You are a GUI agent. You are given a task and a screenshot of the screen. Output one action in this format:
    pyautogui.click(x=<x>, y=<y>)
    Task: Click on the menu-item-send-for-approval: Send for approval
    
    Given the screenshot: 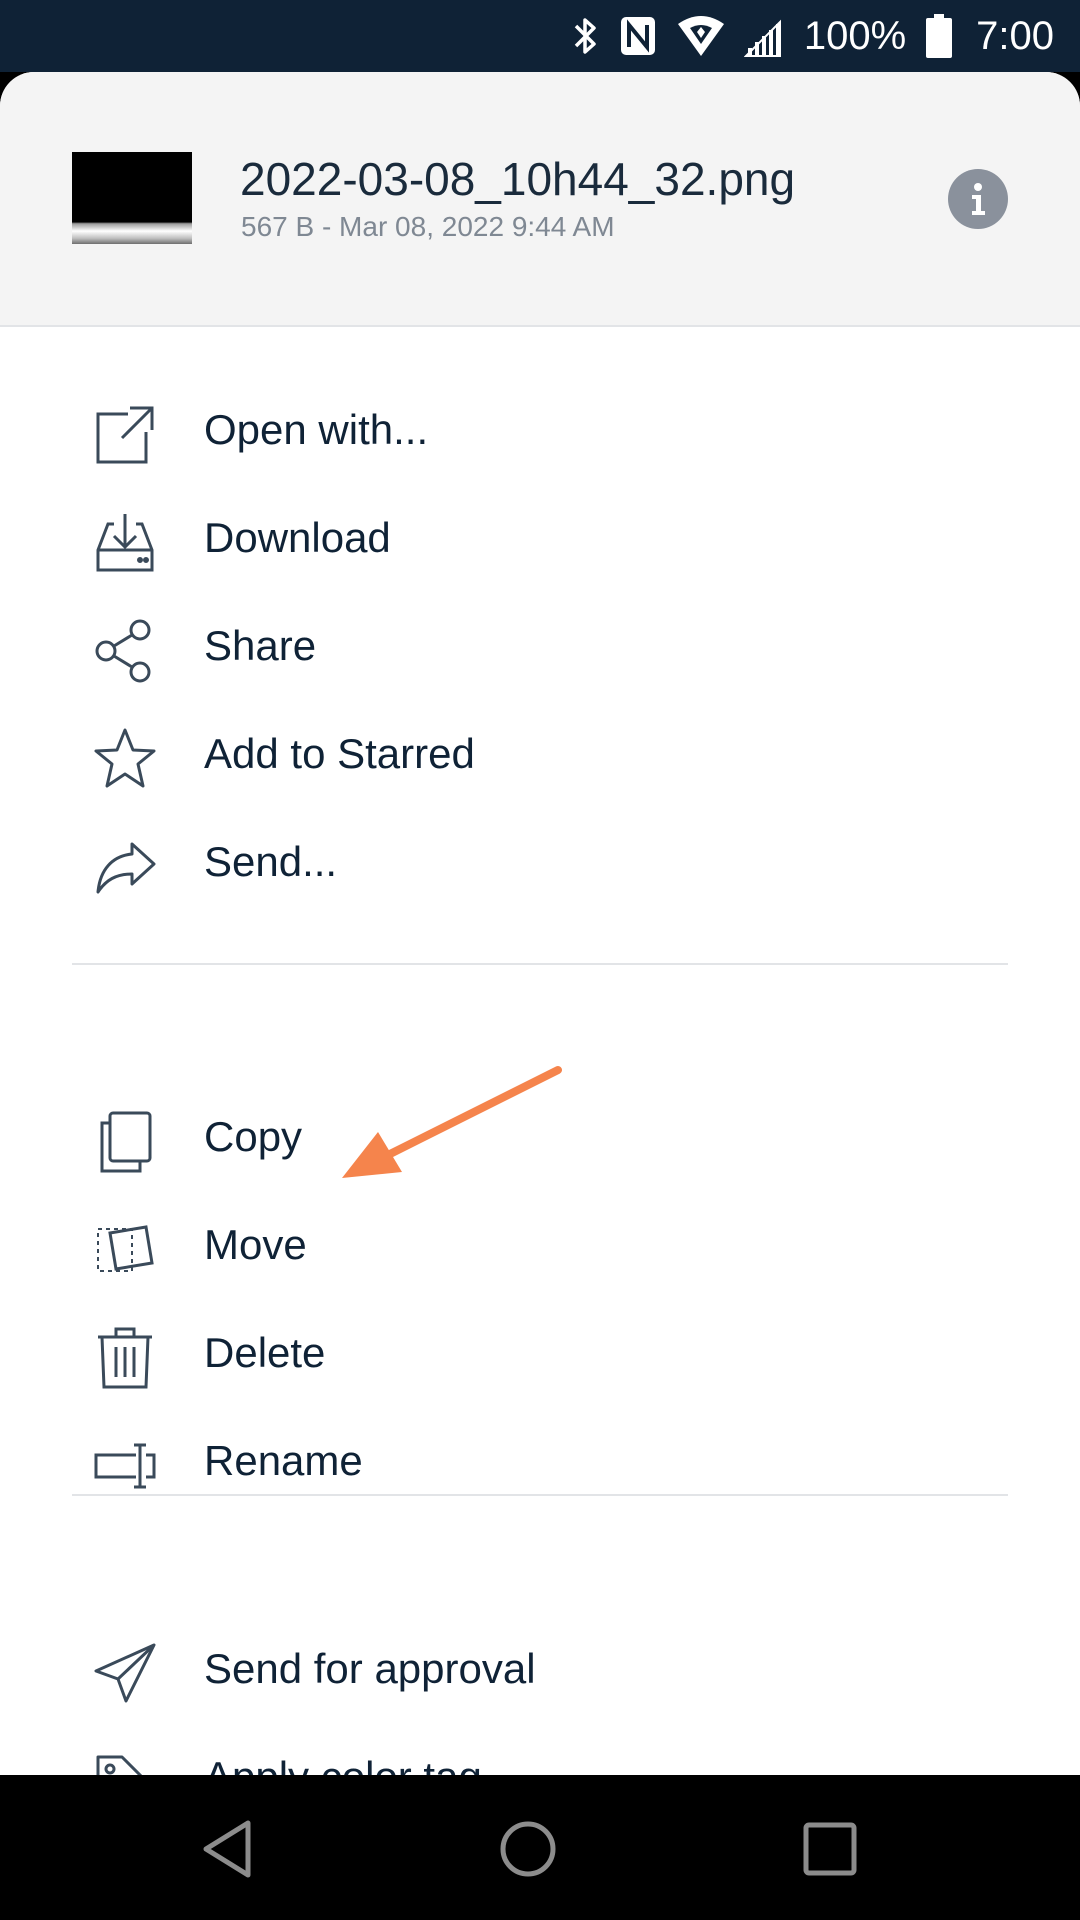 What is the action you would take?
    pyautogui.click(x=540, y=1669)
    